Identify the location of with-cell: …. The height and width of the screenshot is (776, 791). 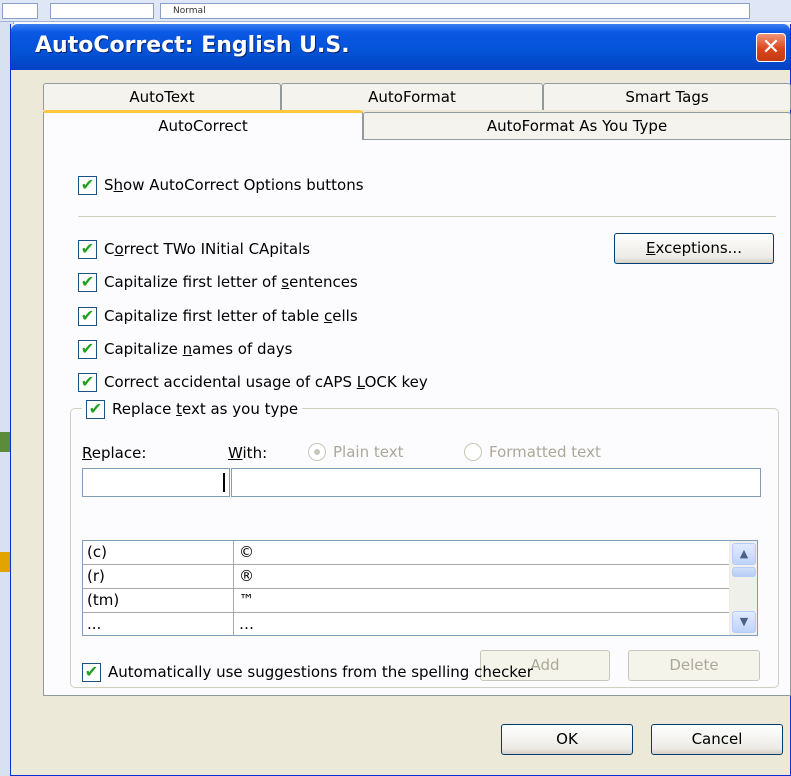
(246, 624).